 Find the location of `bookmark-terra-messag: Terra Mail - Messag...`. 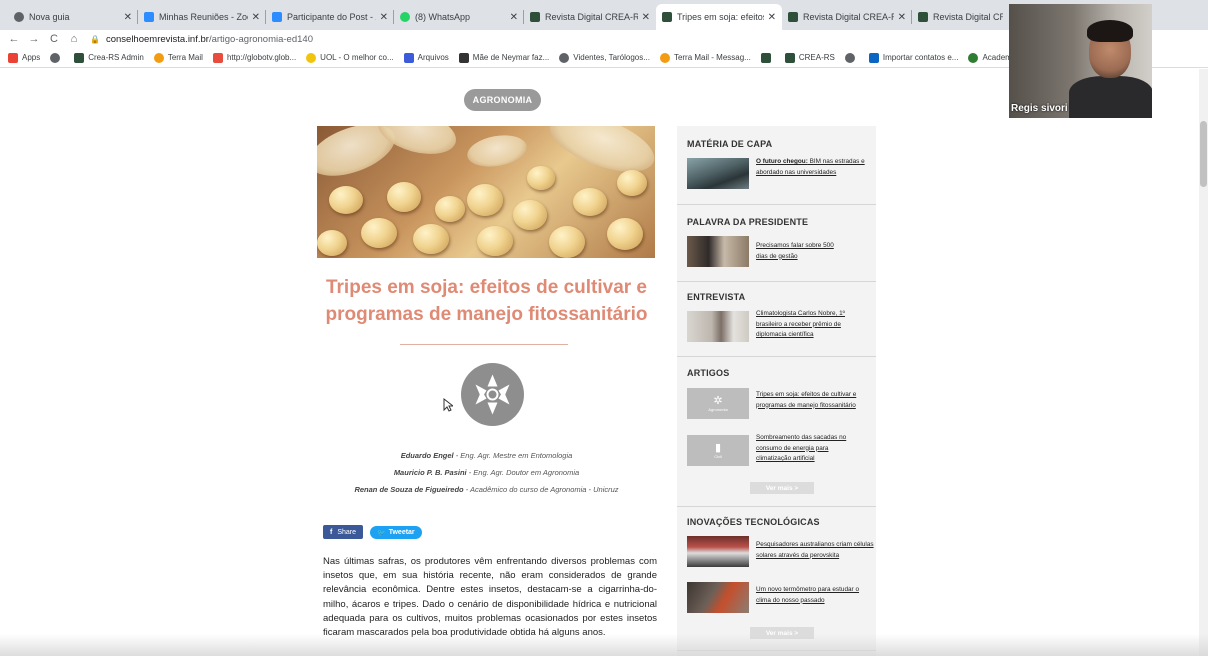

bookmark-terra-messag: Terra Mail - Messag... is located at coordinates (705, 57).